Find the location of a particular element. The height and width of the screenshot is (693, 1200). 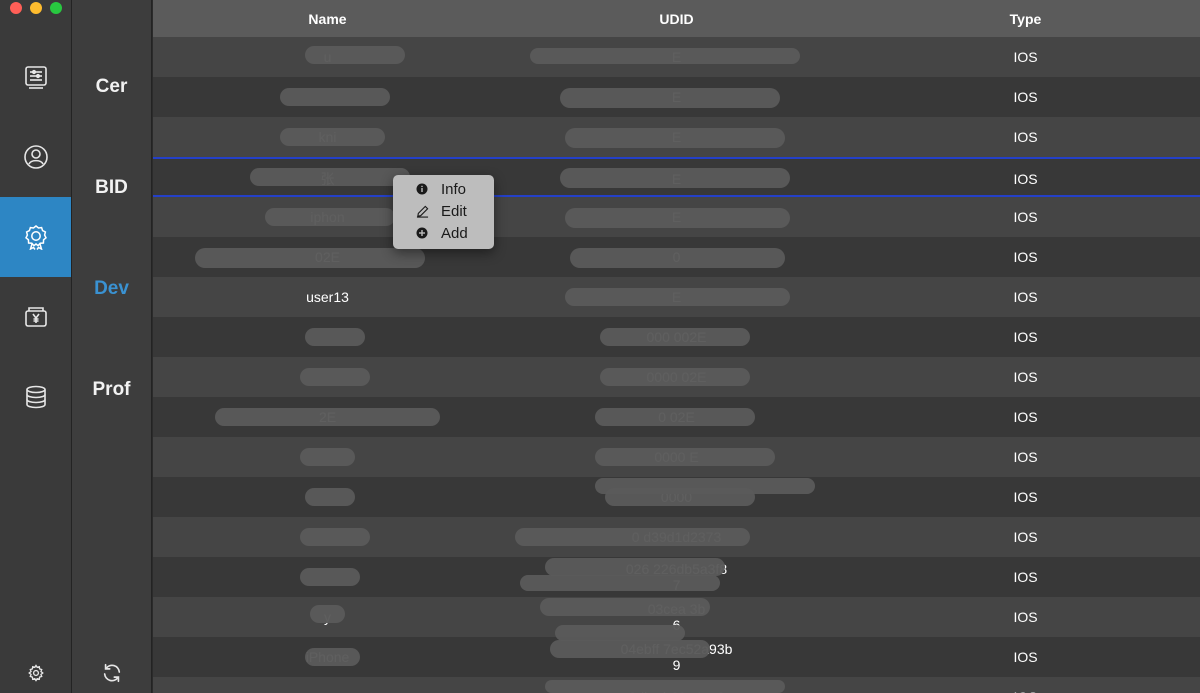

certificate-badge-icon is located at coordinates (35, 237).